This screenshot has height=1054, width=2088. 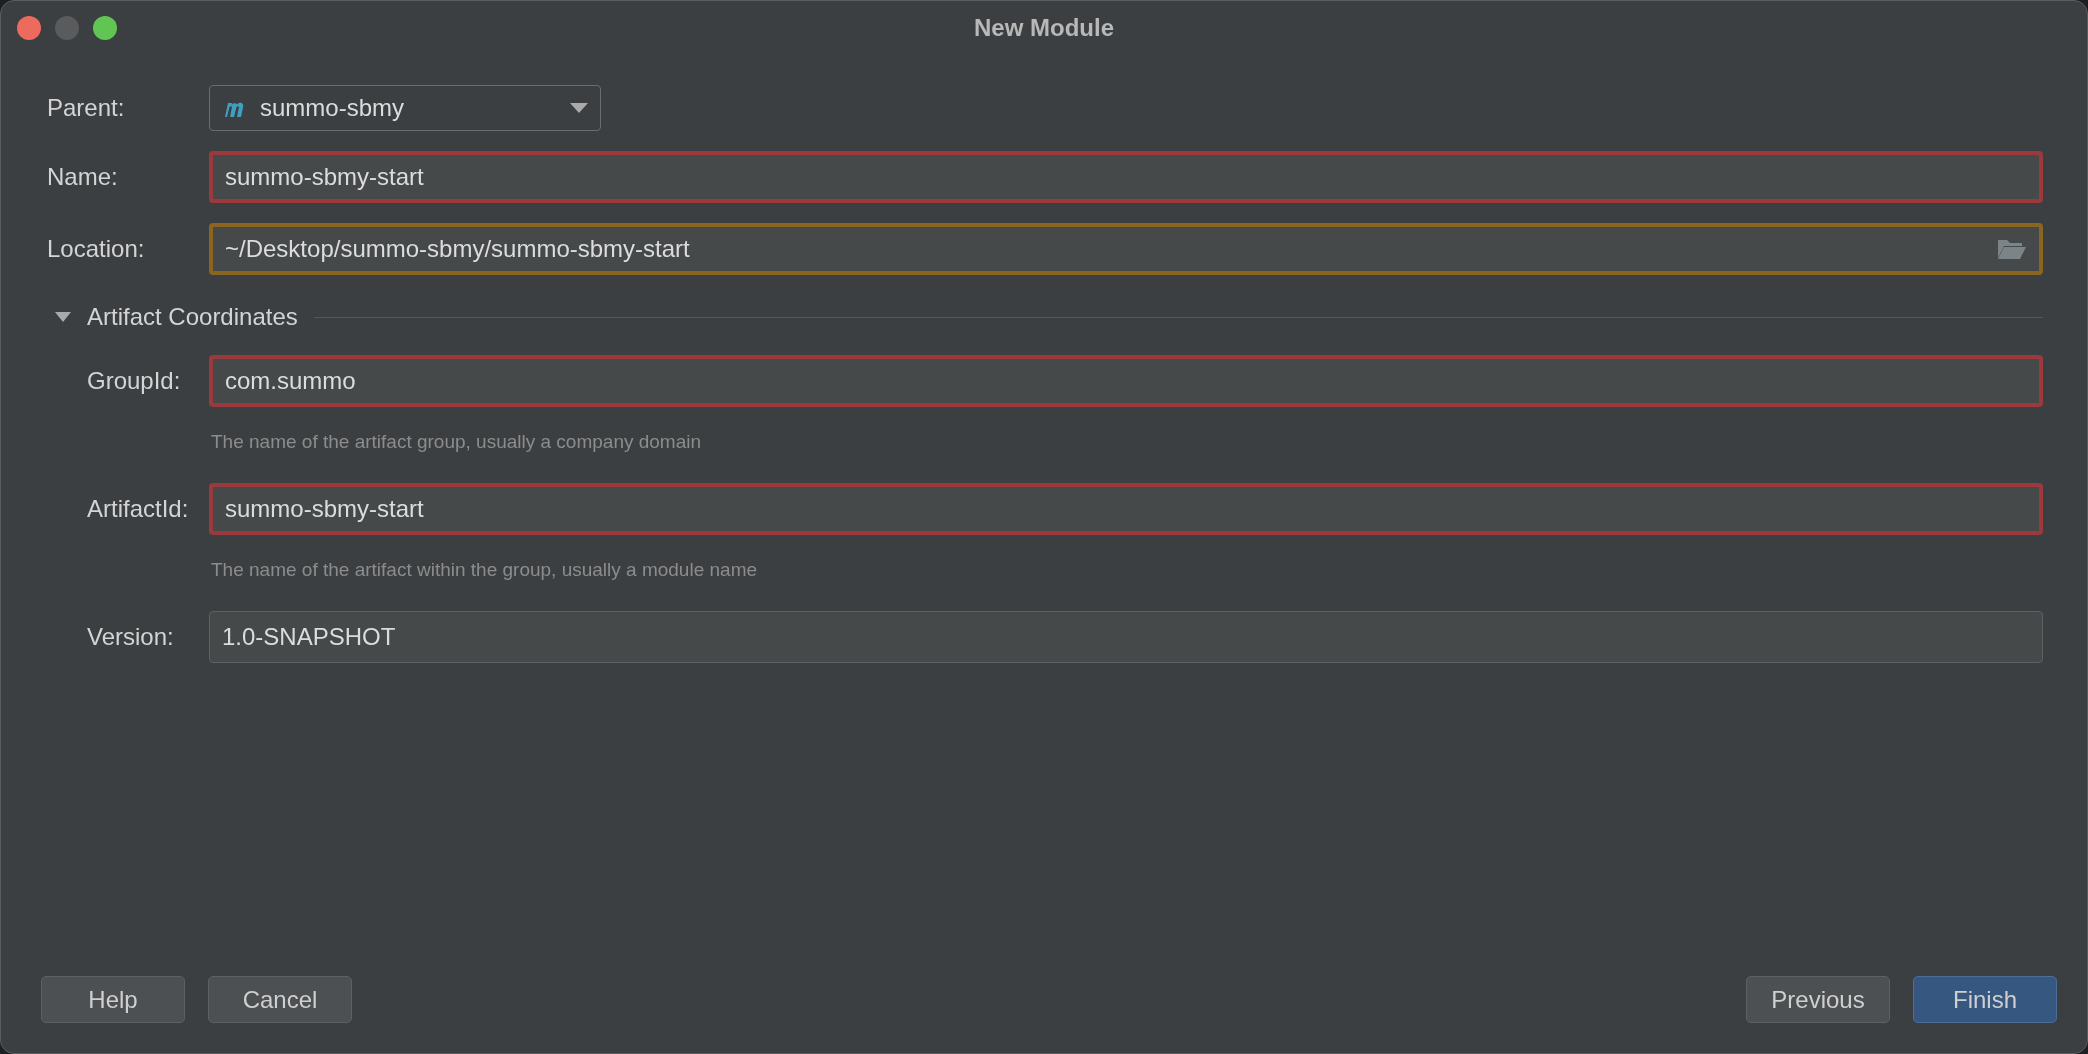 What do you see at coordinates (138, 509) in the screenshot?
I see `field-label: ArtifactId:` at bounding box center [138, 509].